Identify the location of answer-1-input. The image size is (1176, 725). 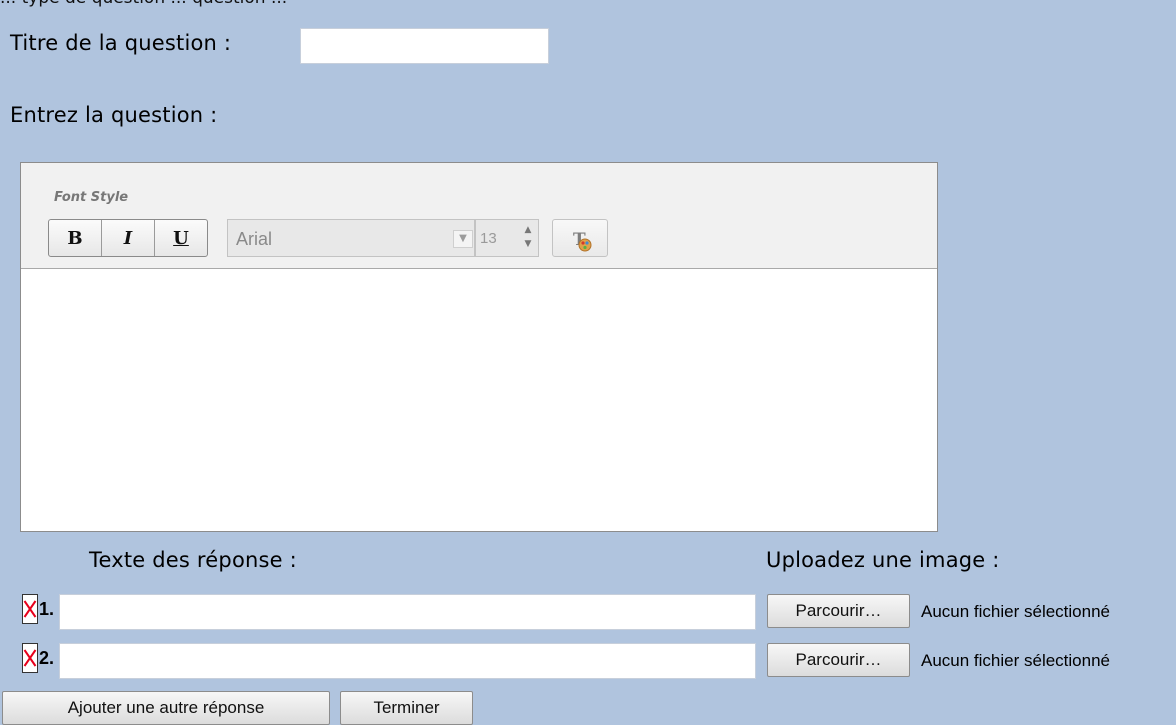
(407, 612).